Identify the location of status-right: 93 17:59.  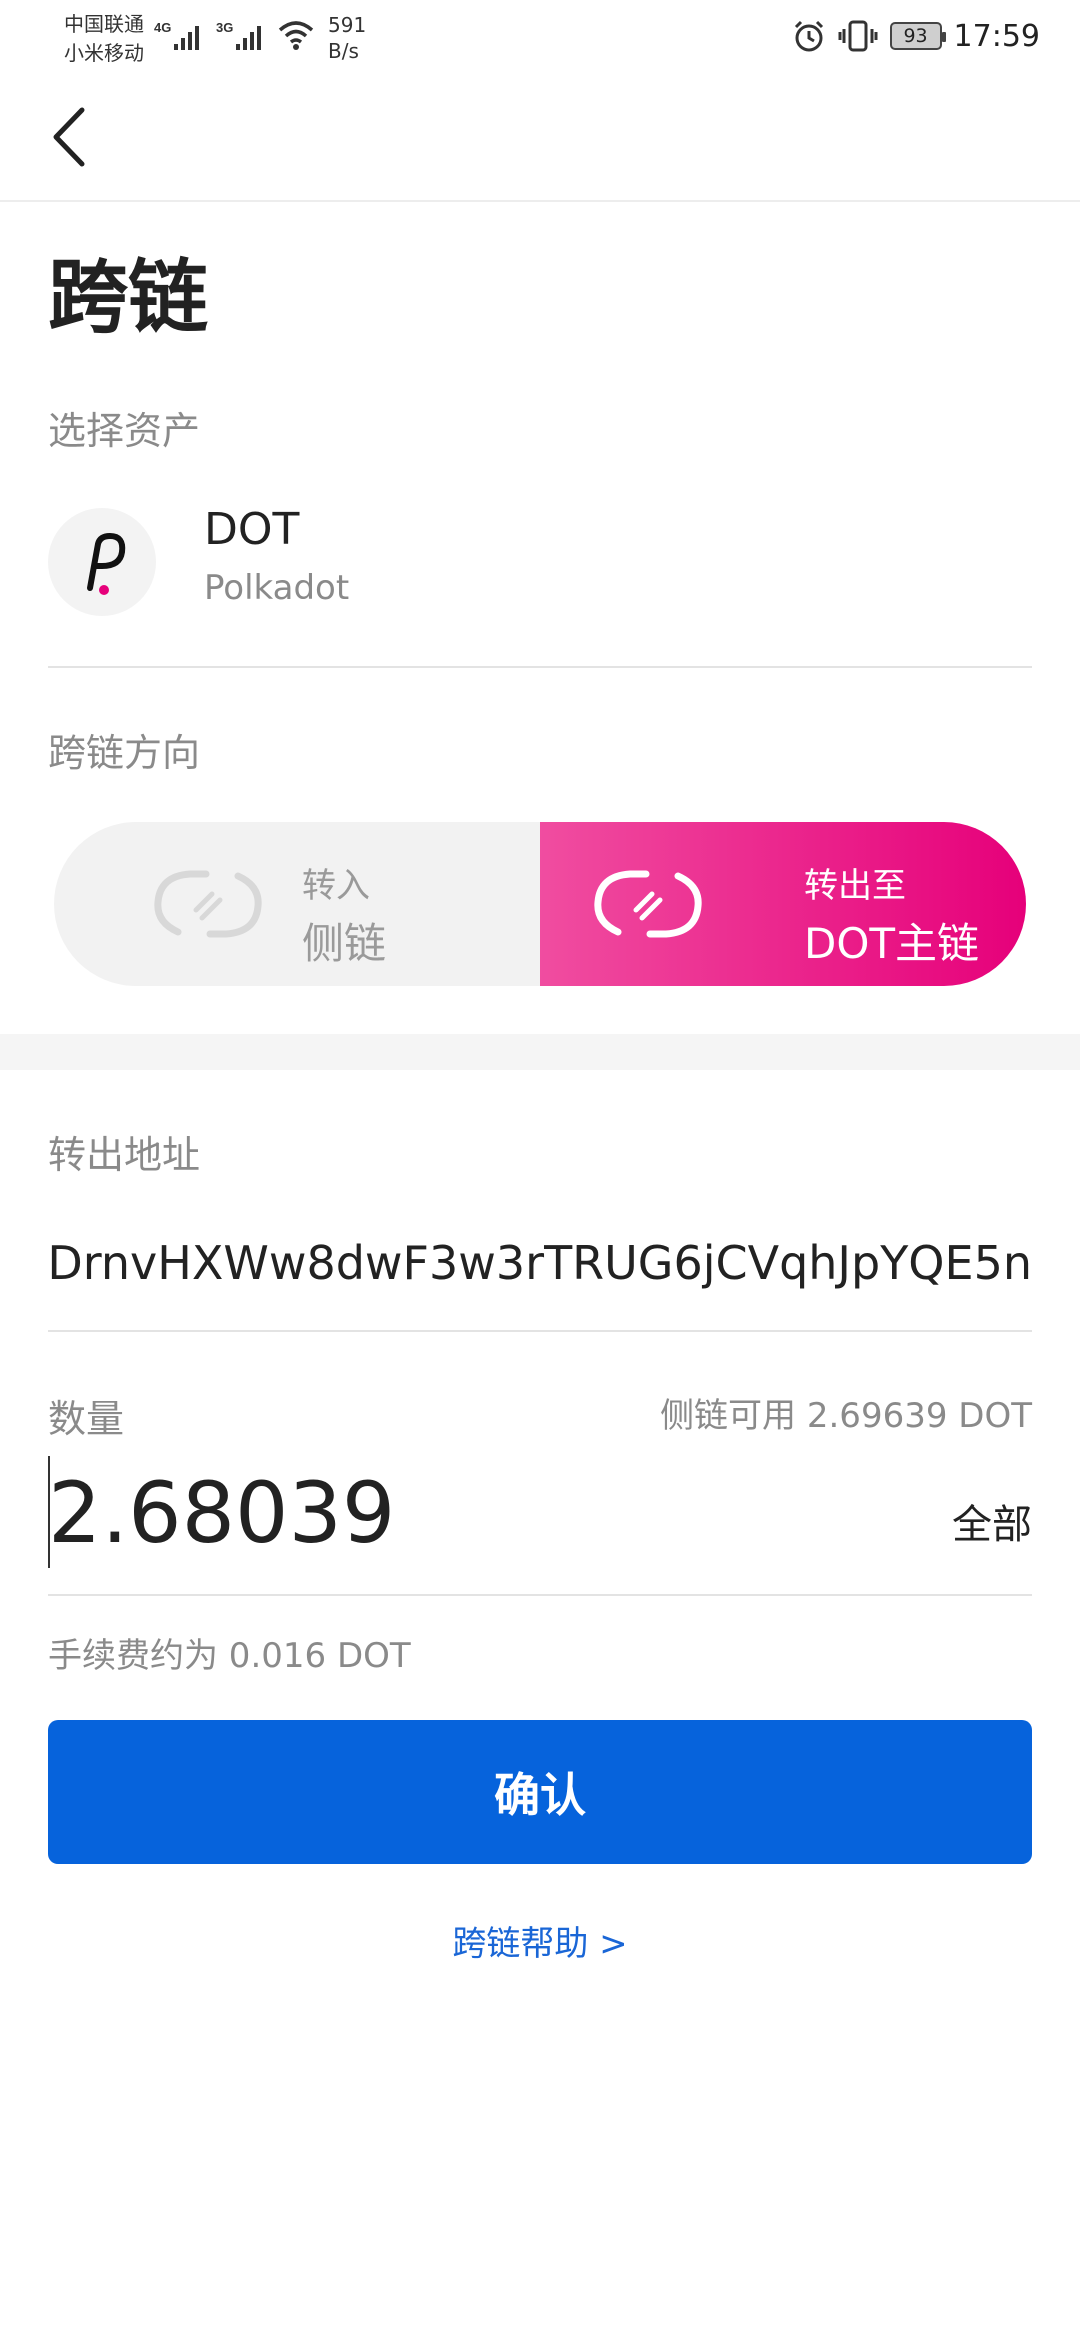
(916, 36).